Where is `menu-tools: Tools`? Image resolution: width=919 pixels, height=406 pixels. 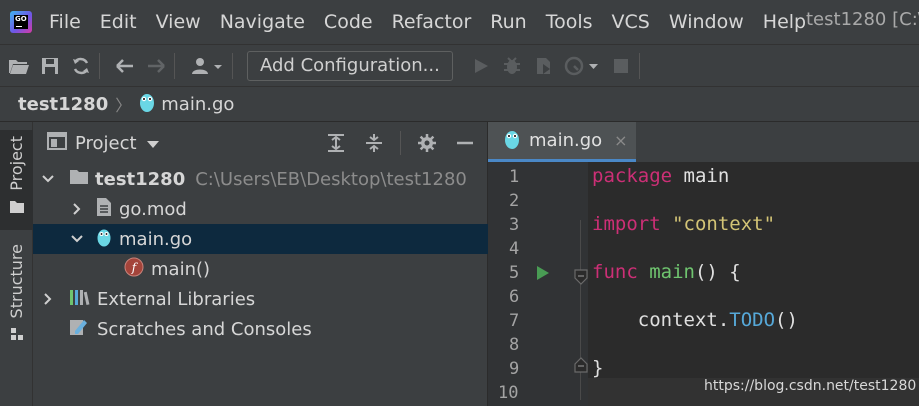 menu-tools: Tools is located at coordinates (569, 22).